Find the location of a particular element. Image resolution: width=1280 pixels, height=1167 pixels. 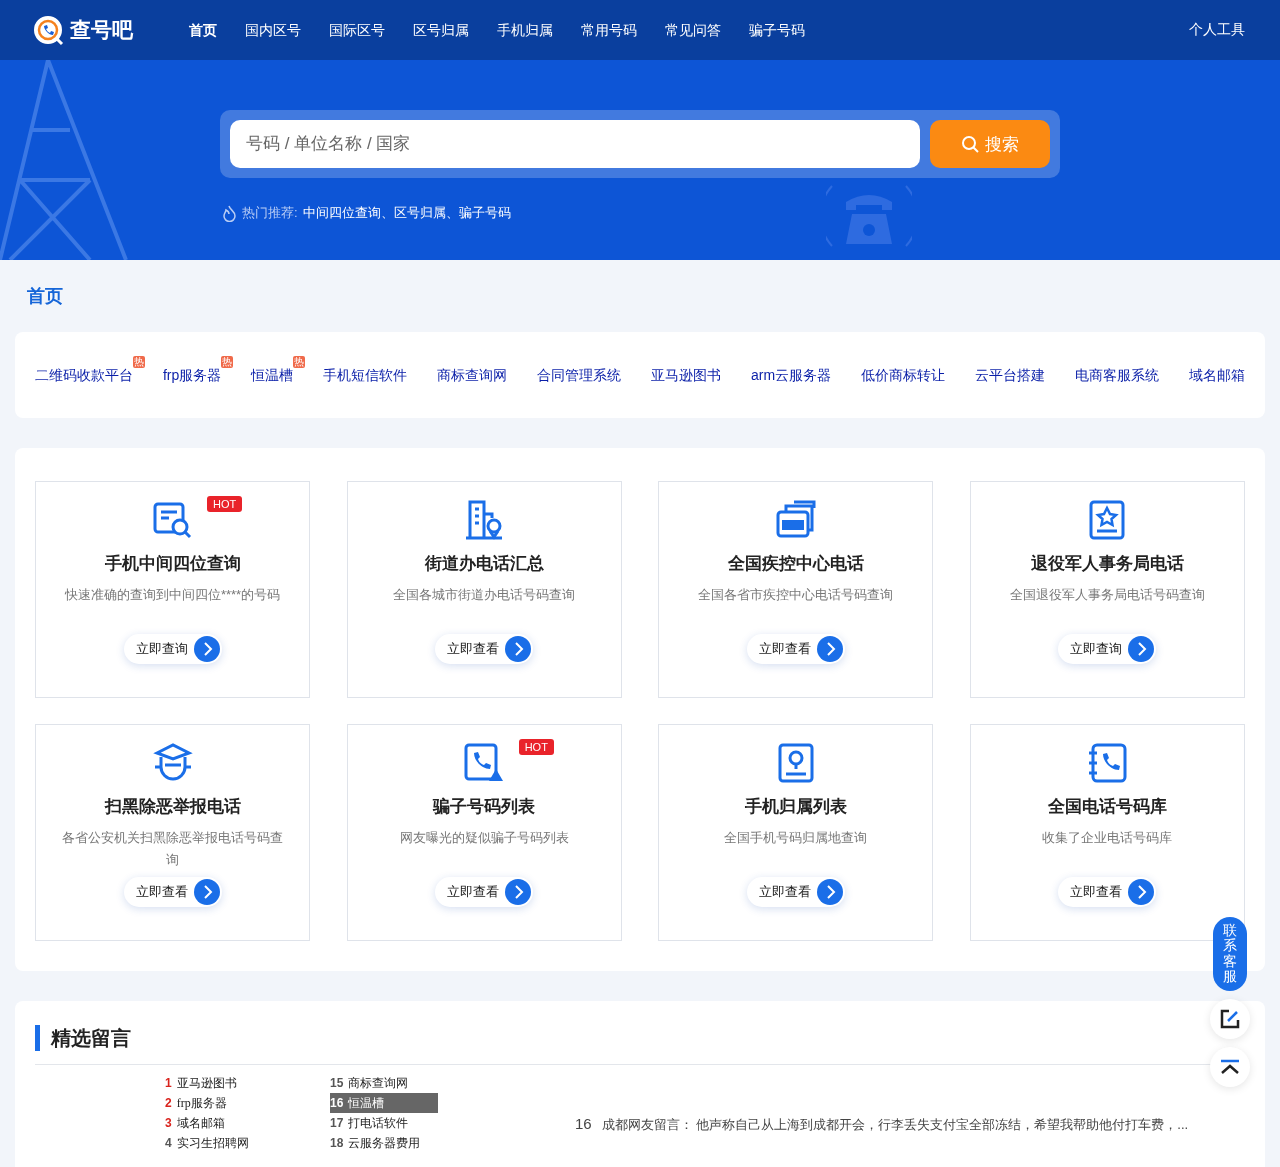

partner-link: 低价商标转让 is located at coordinates (903, 374).